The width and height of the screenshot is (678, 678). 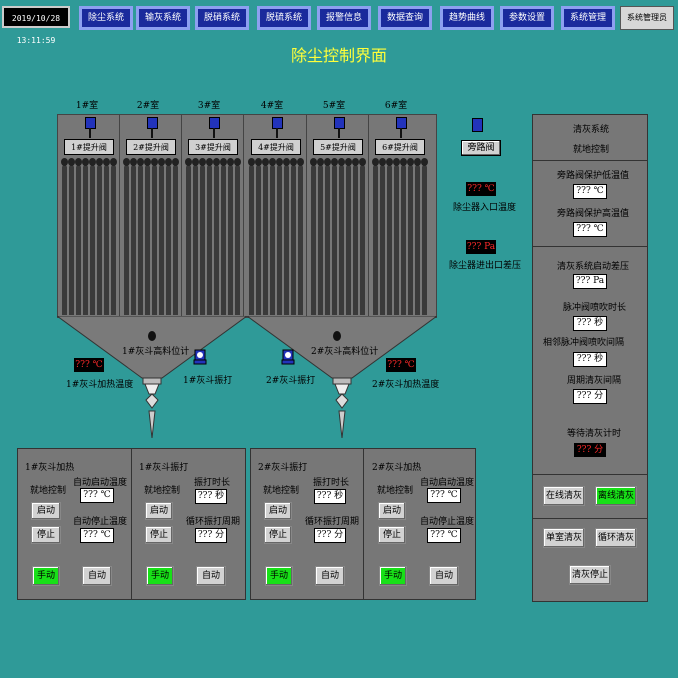 What do you see at coordinates (616, 496) in the screenshot?
I see `offline-cleaning-button: 离线清灰` at bounding box center [616, 496].